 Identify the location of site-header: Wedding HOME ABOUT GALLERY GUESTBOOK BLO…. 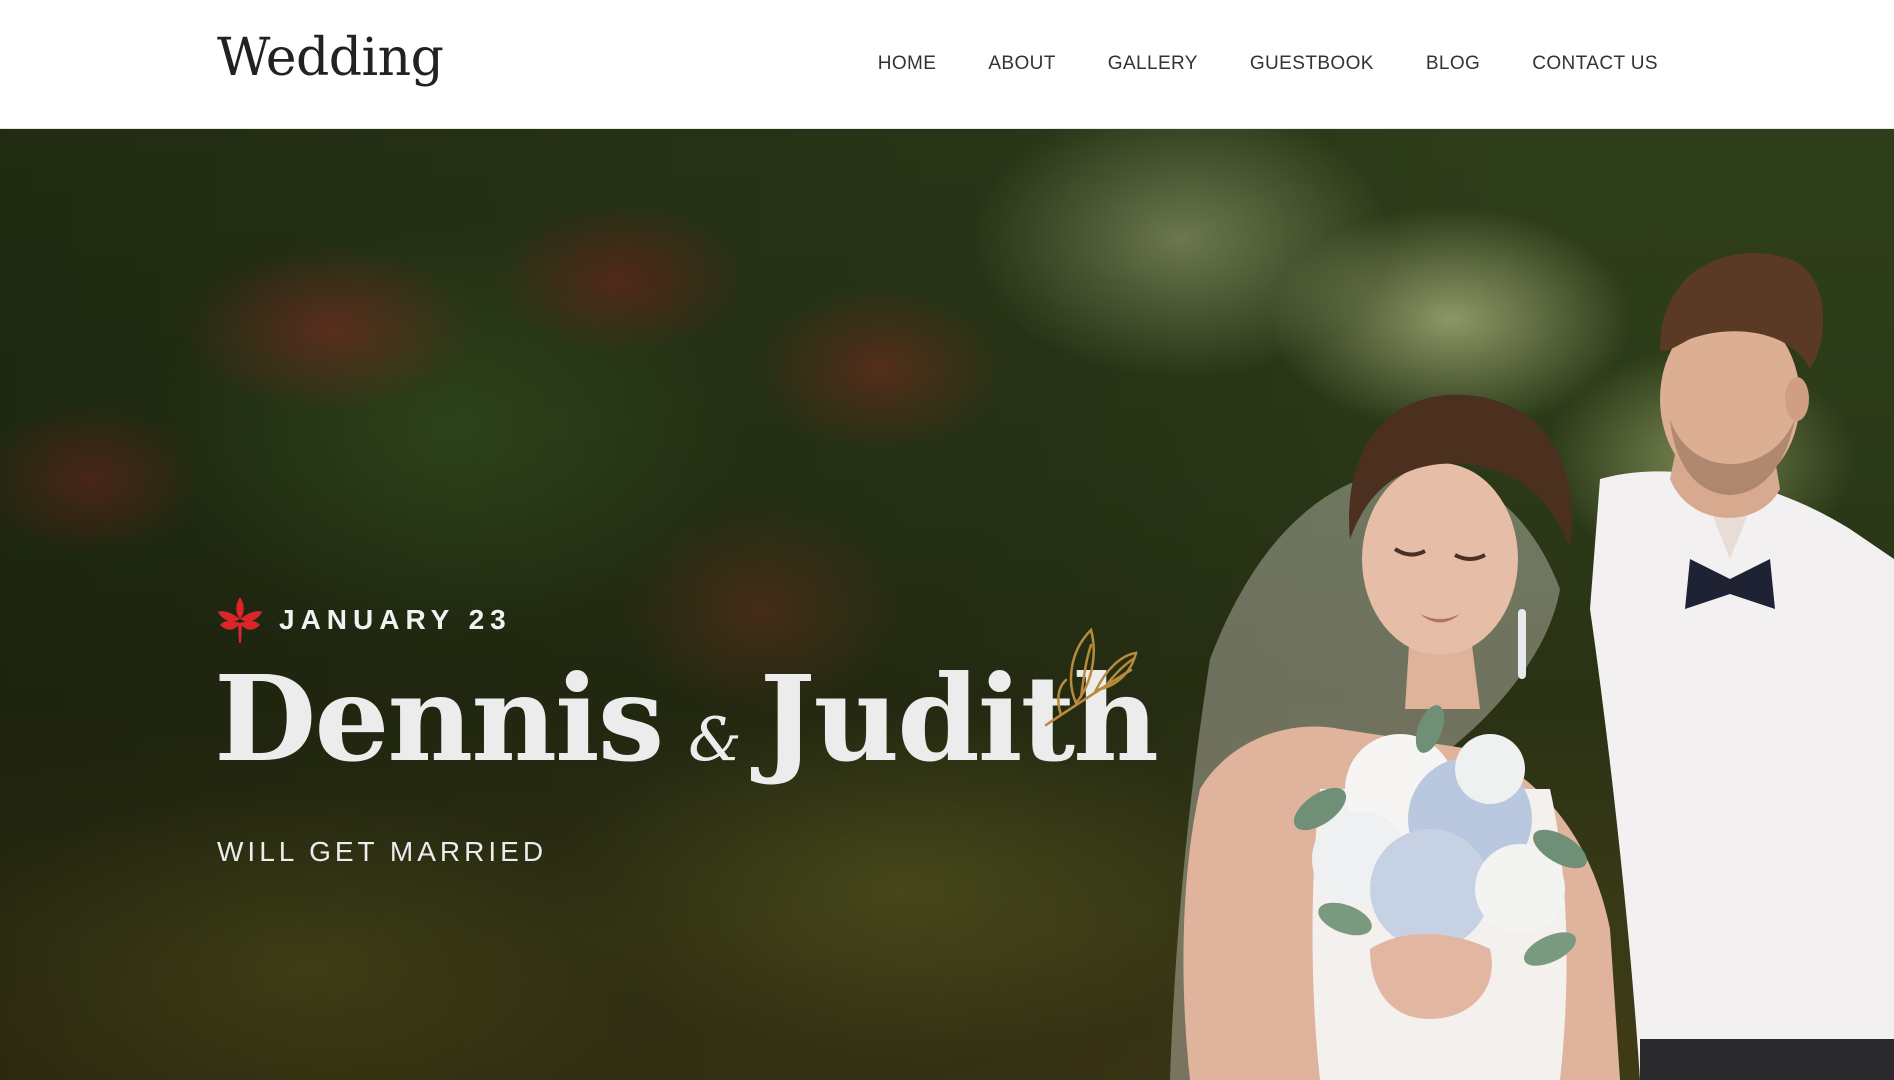
(947, 64).